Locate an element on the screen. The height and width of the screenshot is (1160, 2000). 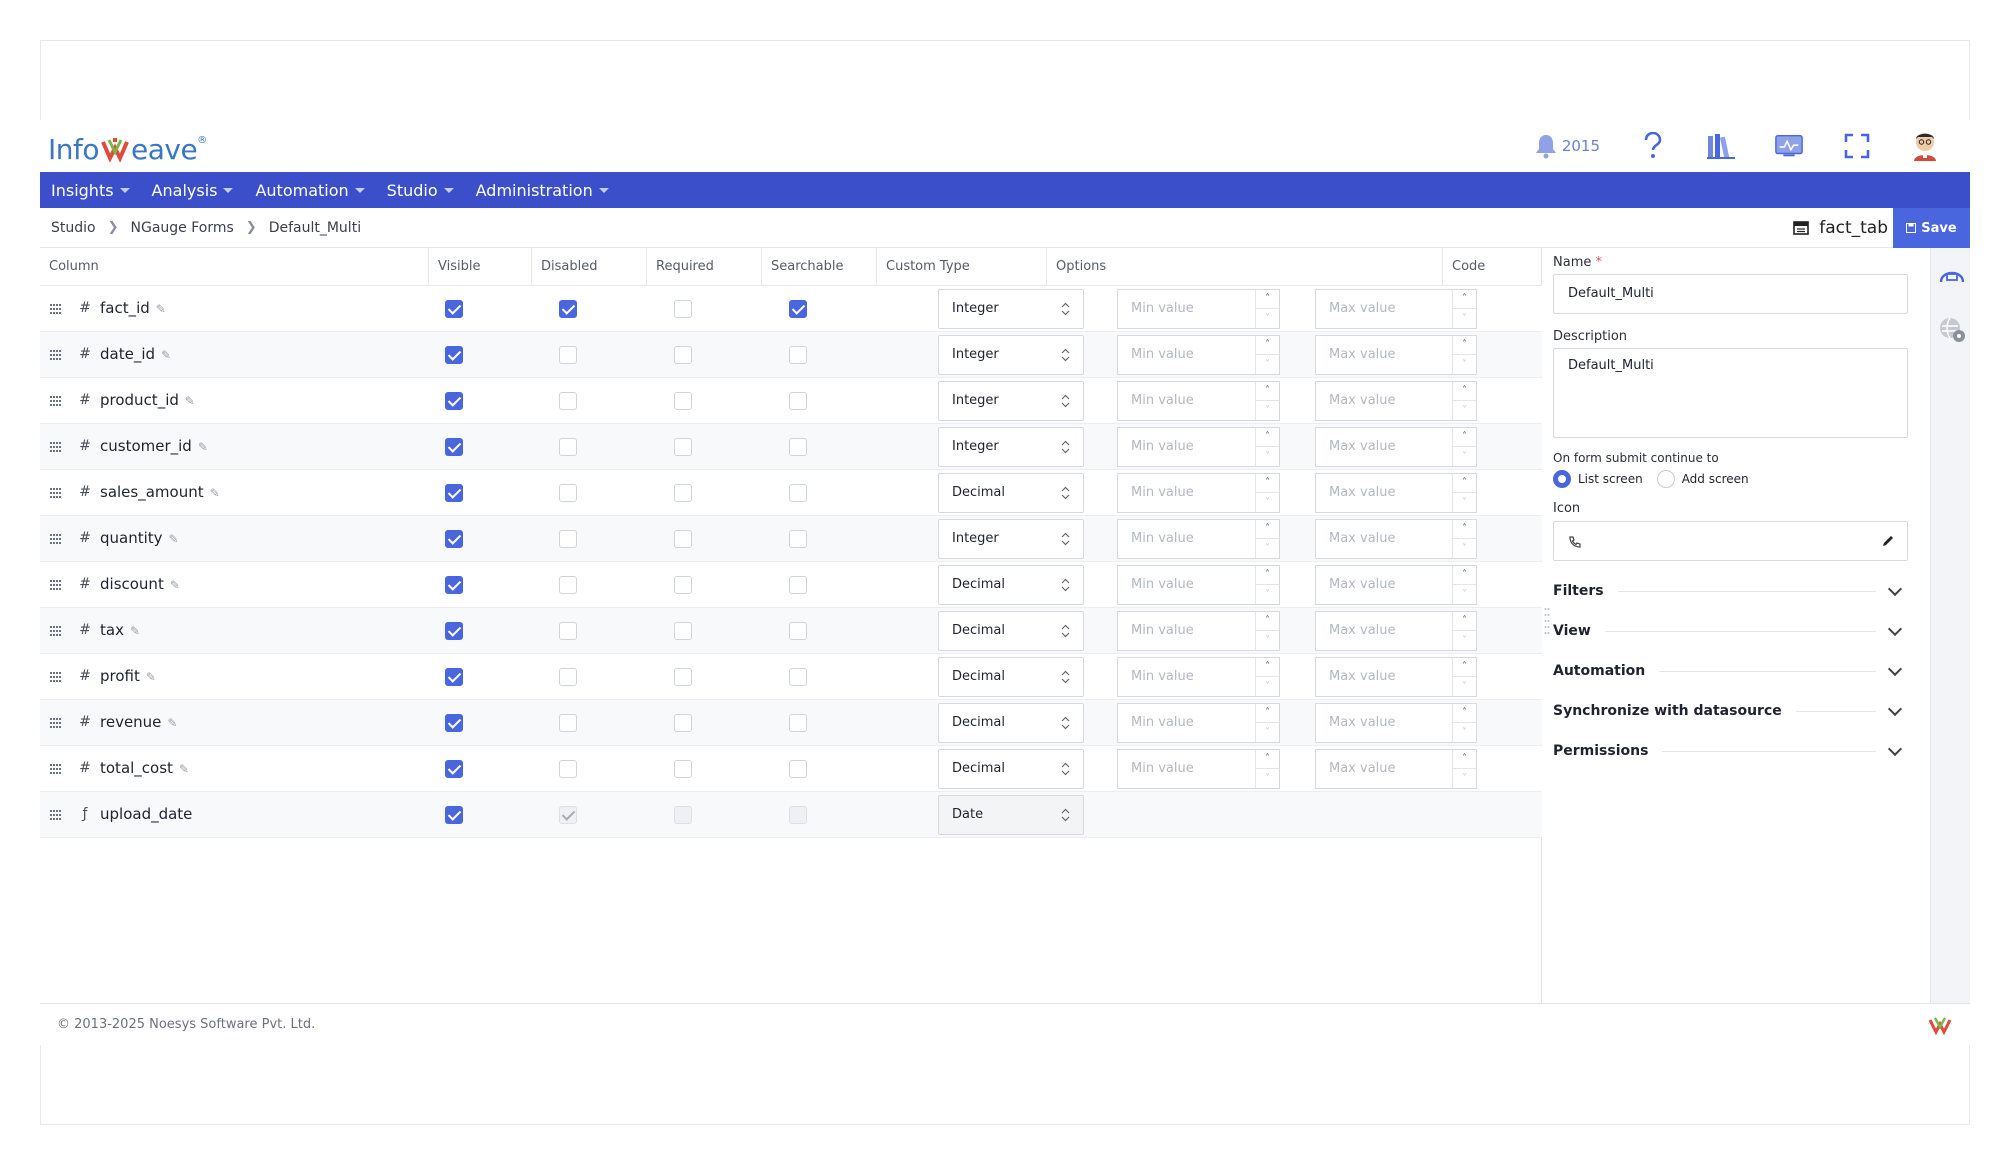
section-permissions: Permissions is located at coordinates (1730, 751).